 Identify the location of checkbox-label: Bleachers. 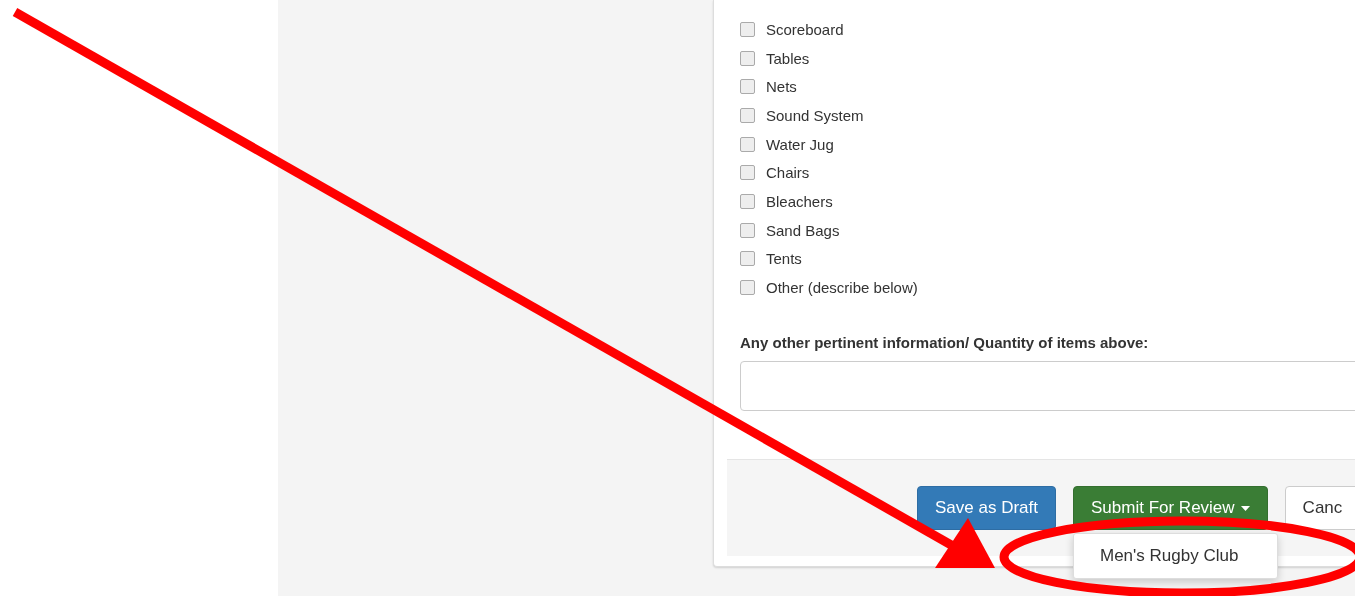
(799, 201).